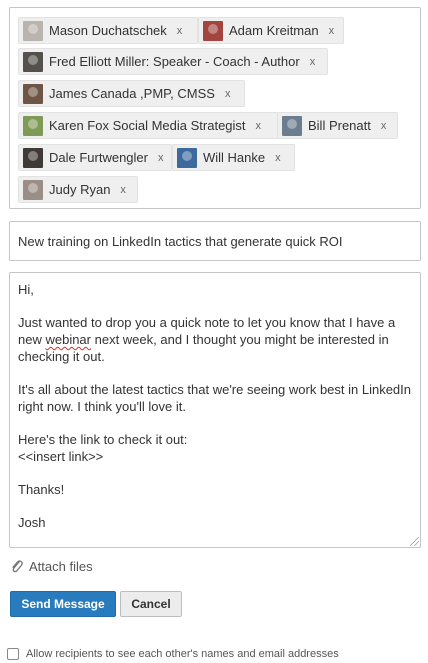 The width and height of the screenshot is (428, 663). I want to click on attach-files-link: Attach files, so click(51, 566).